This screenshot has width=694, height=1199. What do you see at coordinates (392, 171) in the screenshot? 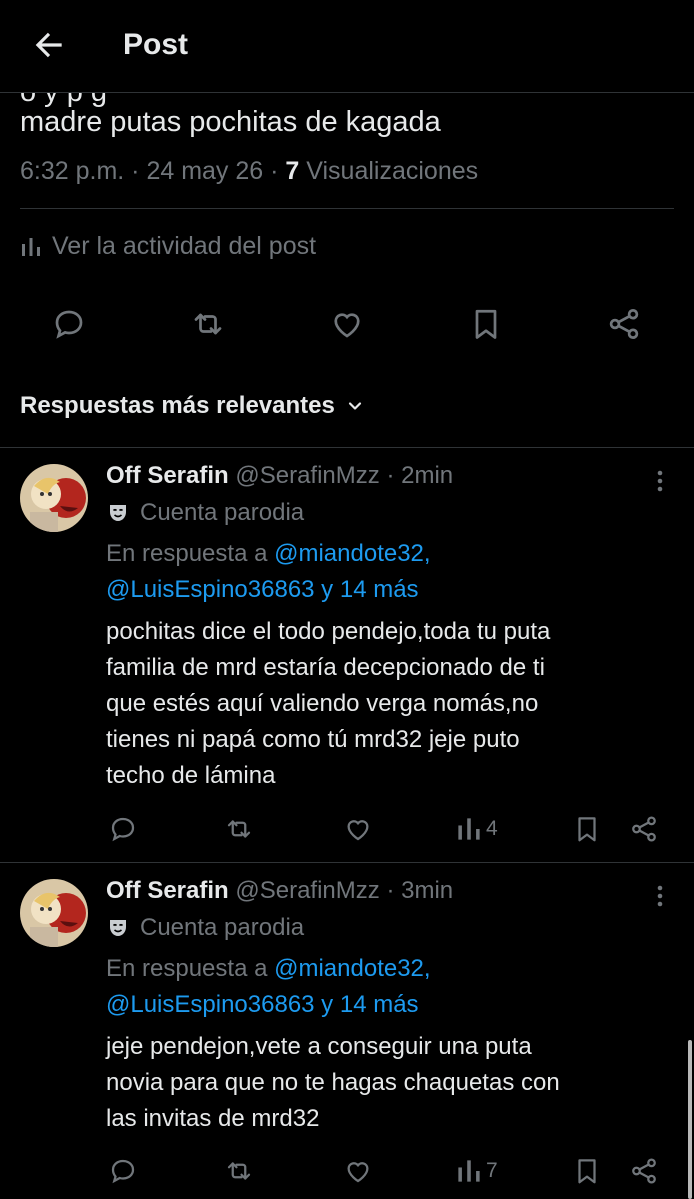
I see `views-label: Visualizaciones` at bounding box center [392, 171].